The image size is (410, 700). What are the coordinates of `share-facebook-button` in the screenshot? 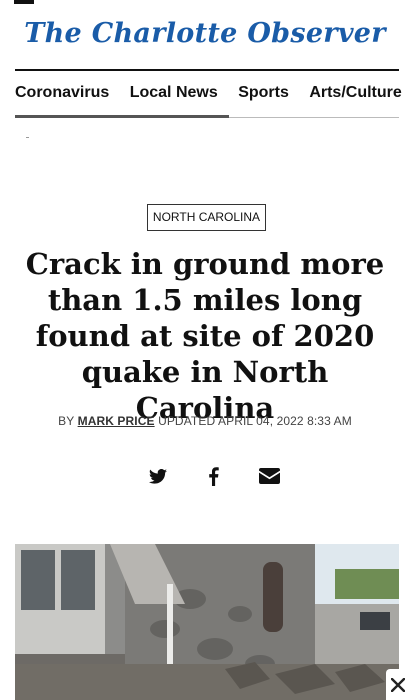 It's located at (213, 476).